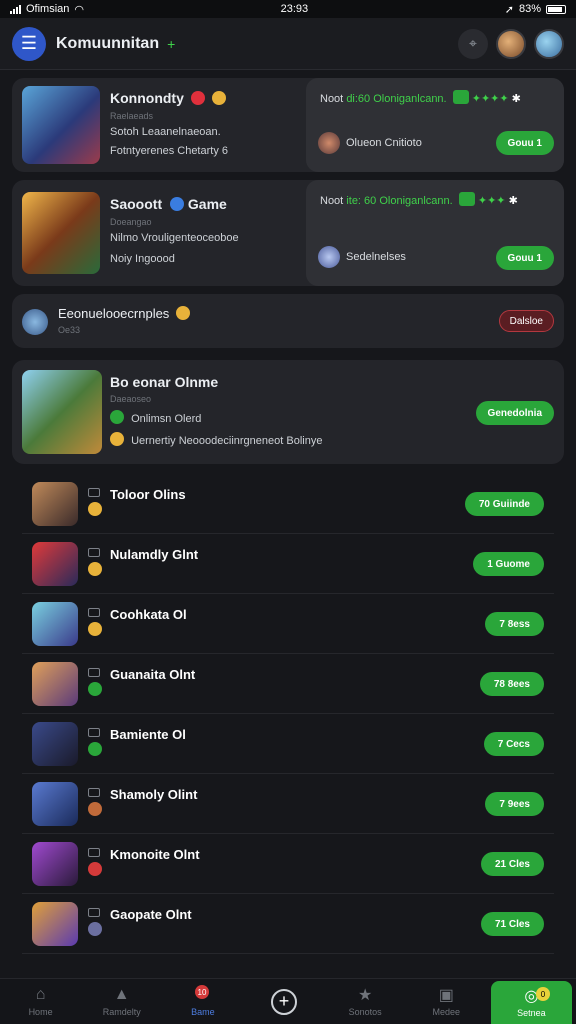  What do you see at coordinates (288, 564) in the screenshot?
I see `list-item: Nulamdly Glnt 1 Guome` at bounding box center [288, 564].